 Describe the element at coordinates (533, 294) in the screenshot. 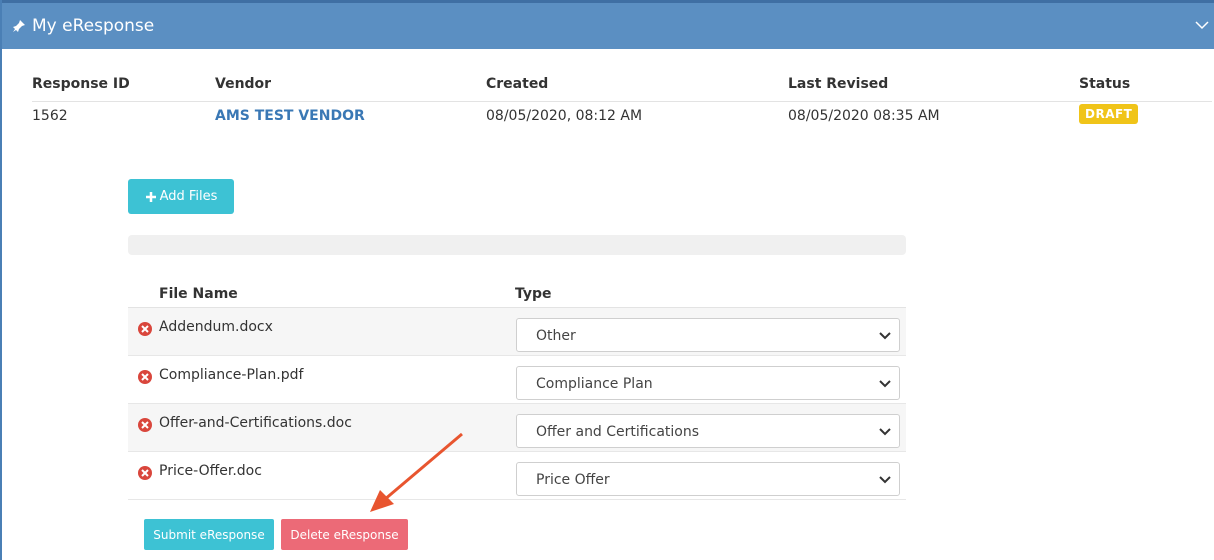

I see `header-type: Type` at that location.